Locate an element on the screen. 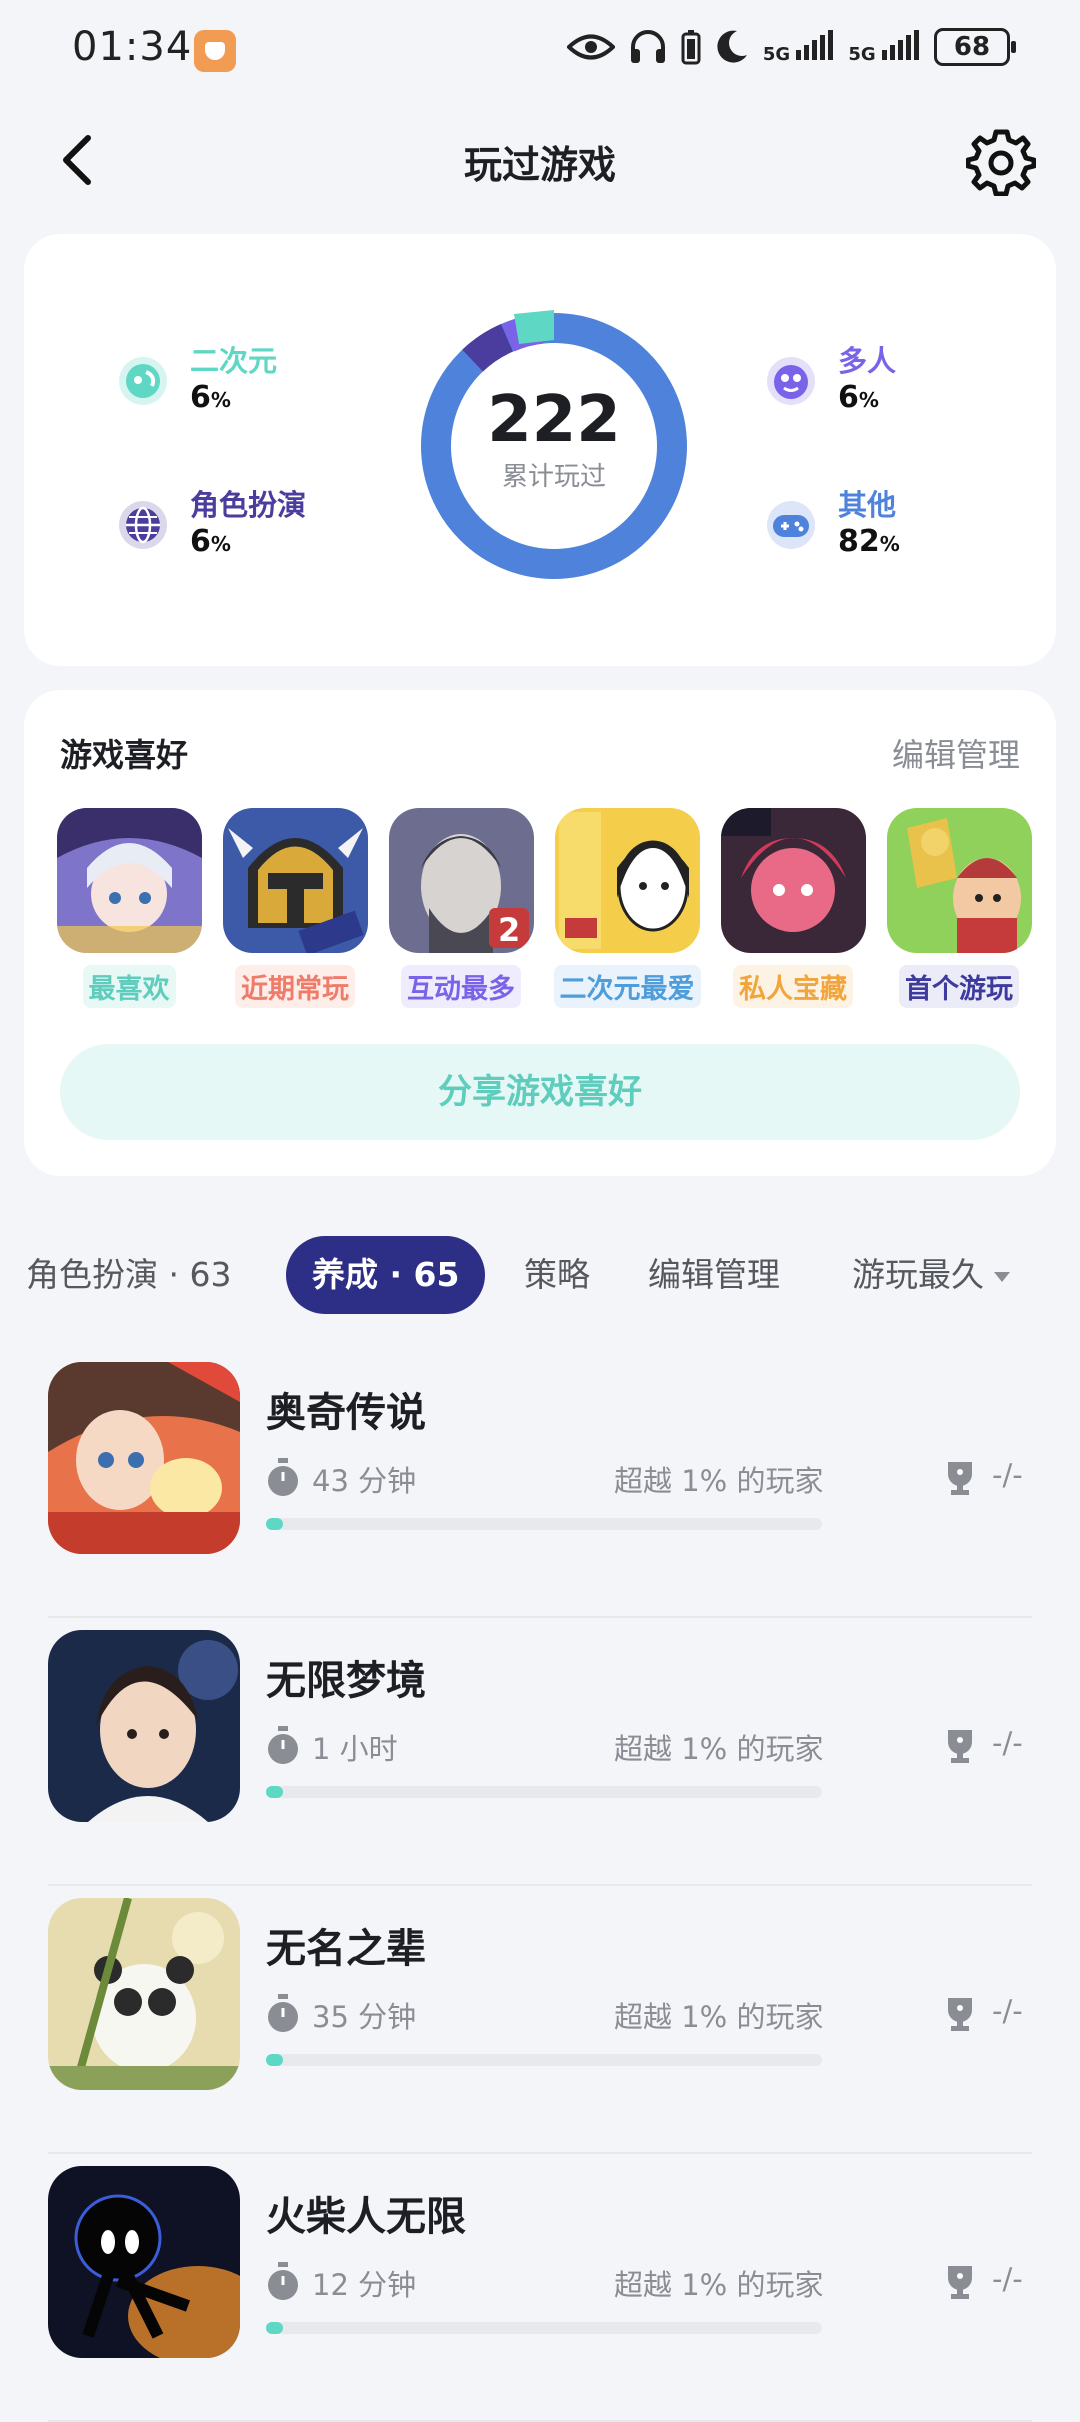 This screenshot has width=1080, height=2422. game-title: 无限梦境 is located at coordinates (346, 1681).